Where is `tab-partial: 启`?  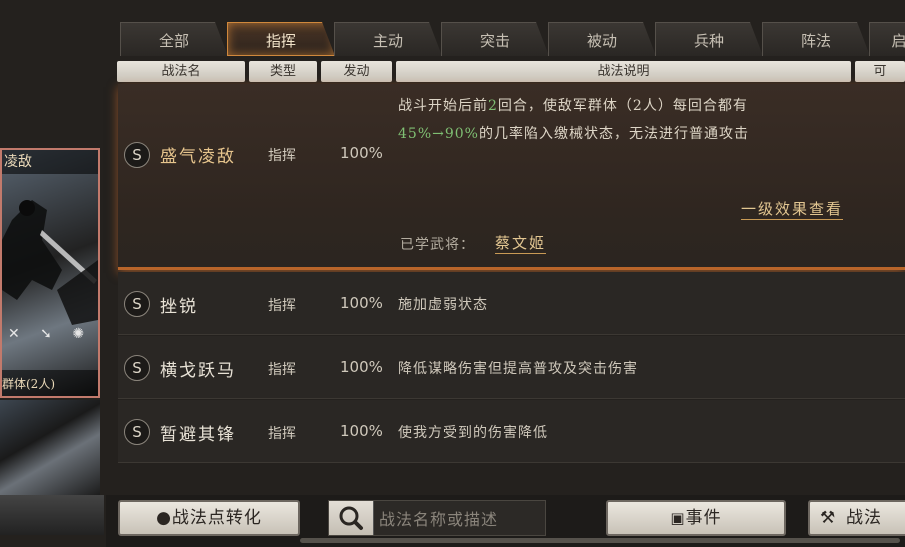 tab-partial: 启 is located at coordinates (887, 39).